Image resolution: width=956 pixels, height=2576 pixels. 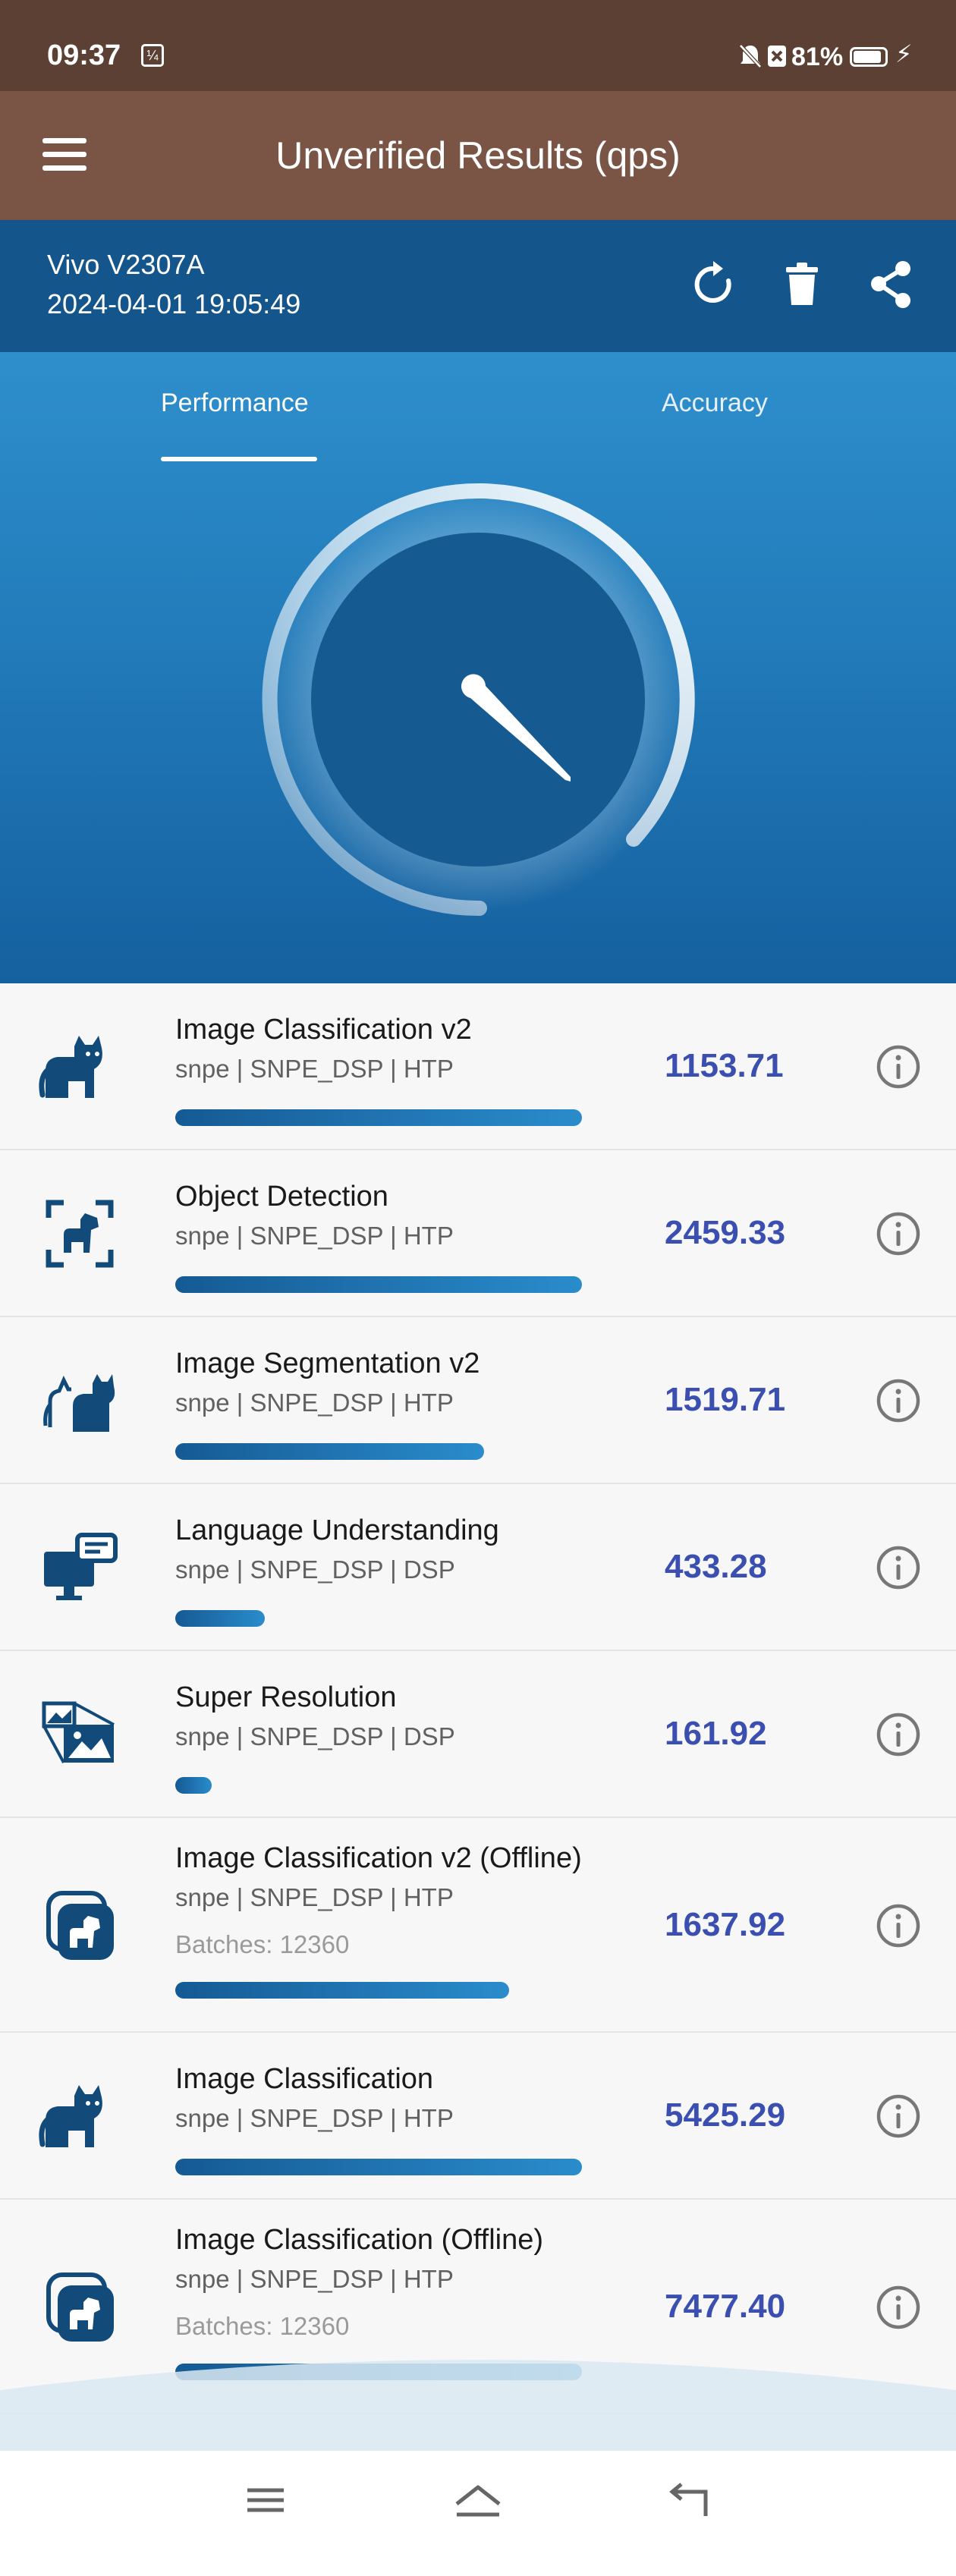 I want to click on tab-performance: Performance, so click(x=235, y=403).